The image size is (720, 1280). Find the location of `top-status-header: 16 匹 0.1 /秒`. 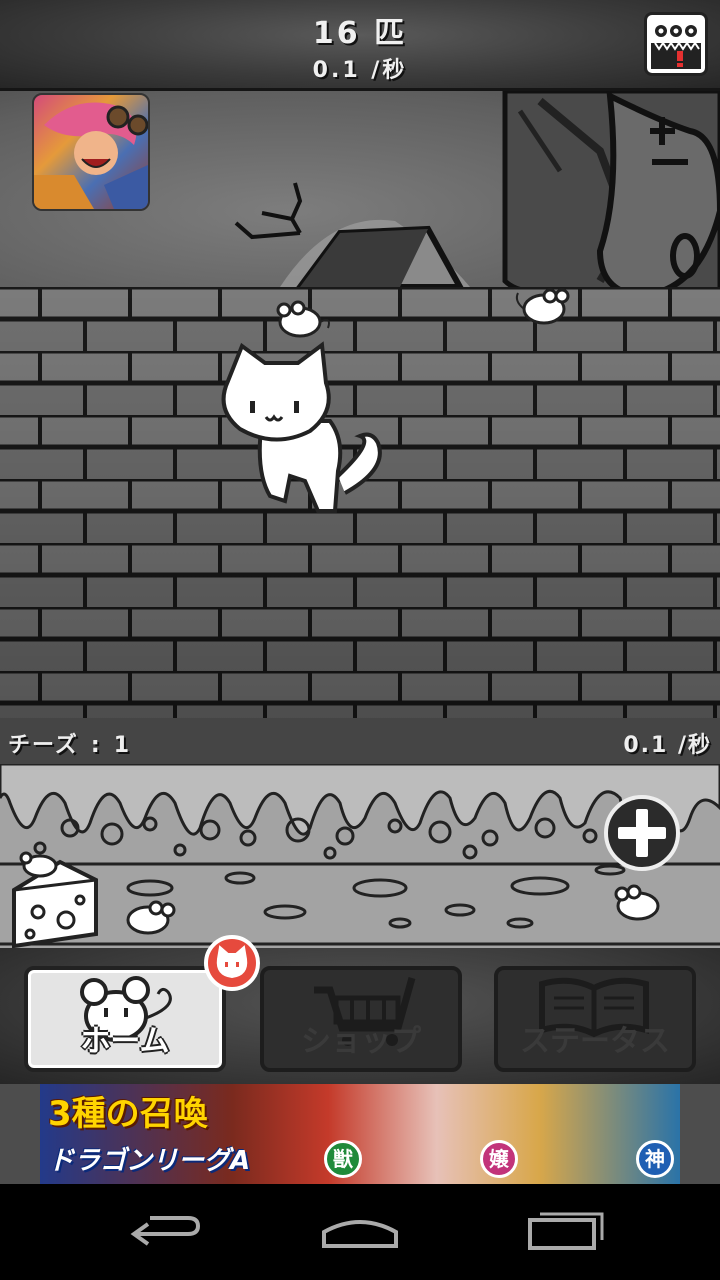

top-status-header: 16 匹 0.1 /秒 is located at coordinates (360, 45).